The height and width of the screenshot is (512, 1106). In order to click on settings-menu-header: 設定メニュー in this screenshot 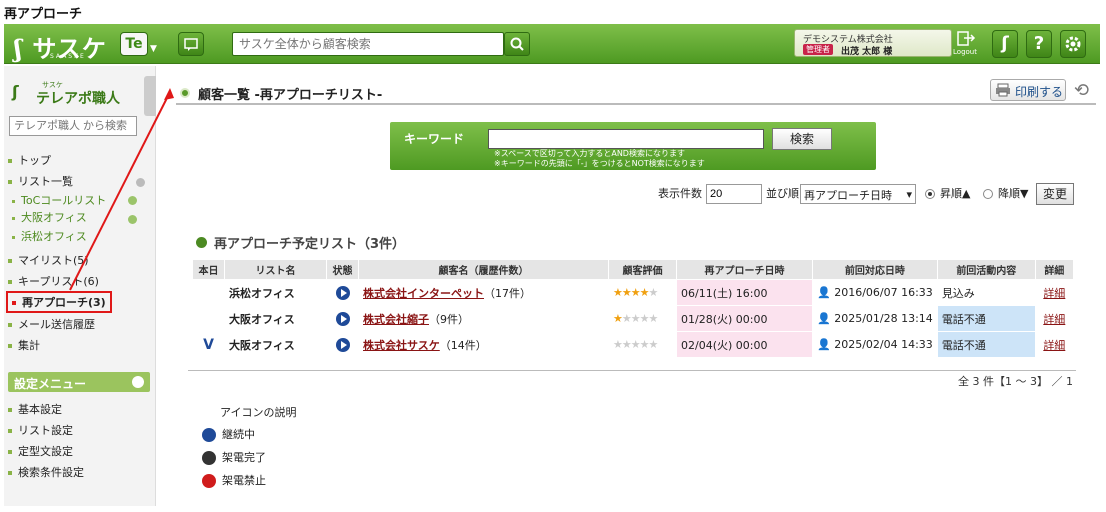, I will do `click(79, 382)`.